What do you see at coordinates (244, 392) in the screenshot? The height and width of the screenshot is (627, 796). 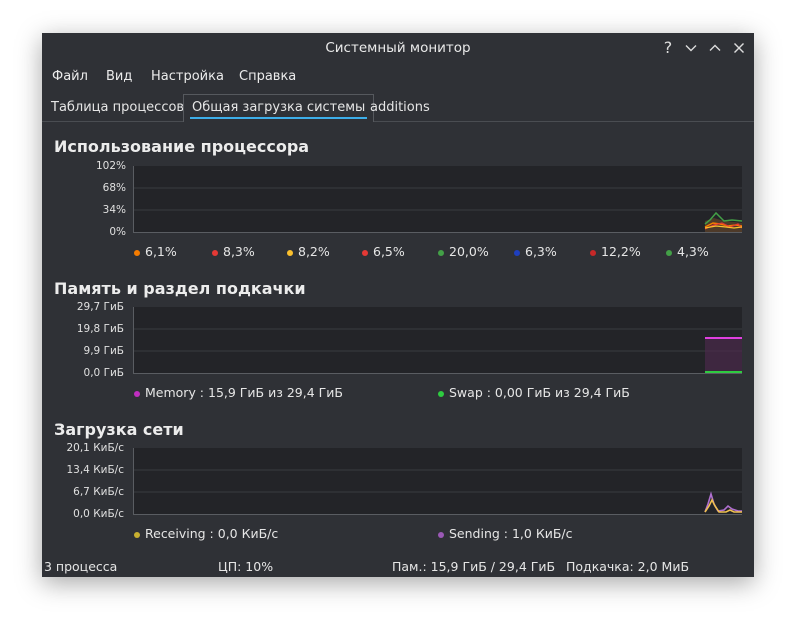 I see `legend-label: Memory : 15,9 ГиБ из 29,4 ГиБ` at bounding box center [244, 392].